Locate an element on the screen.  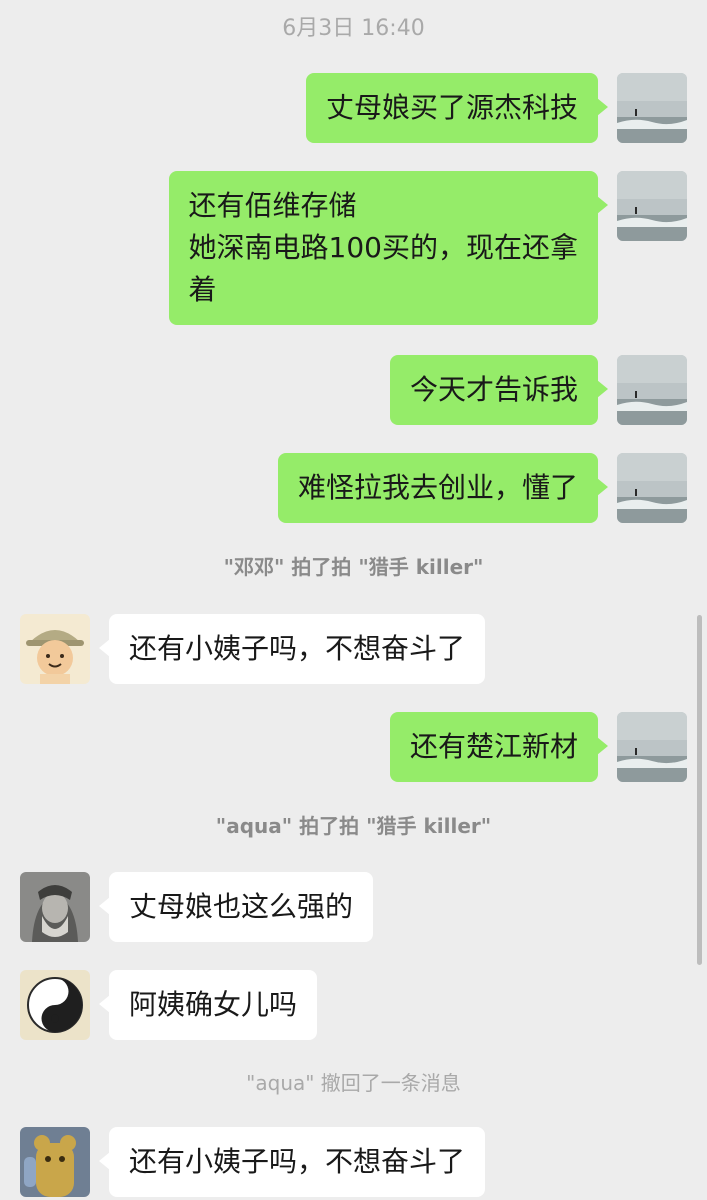
message-bubble: 难怪拉我去创业，懂了 is located at coordinates (443, 488).